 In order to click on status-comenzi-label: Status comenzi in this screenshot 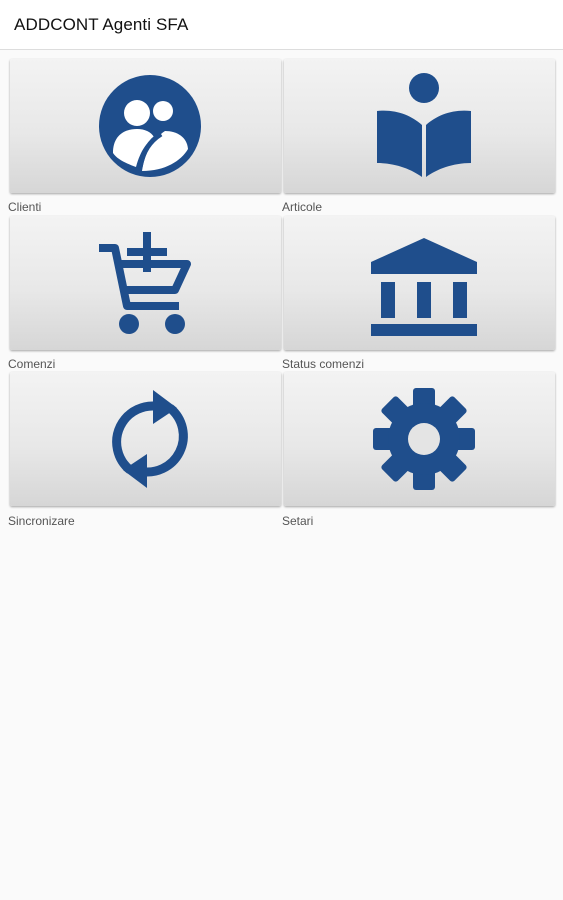, I will do `click(323, 364)`.